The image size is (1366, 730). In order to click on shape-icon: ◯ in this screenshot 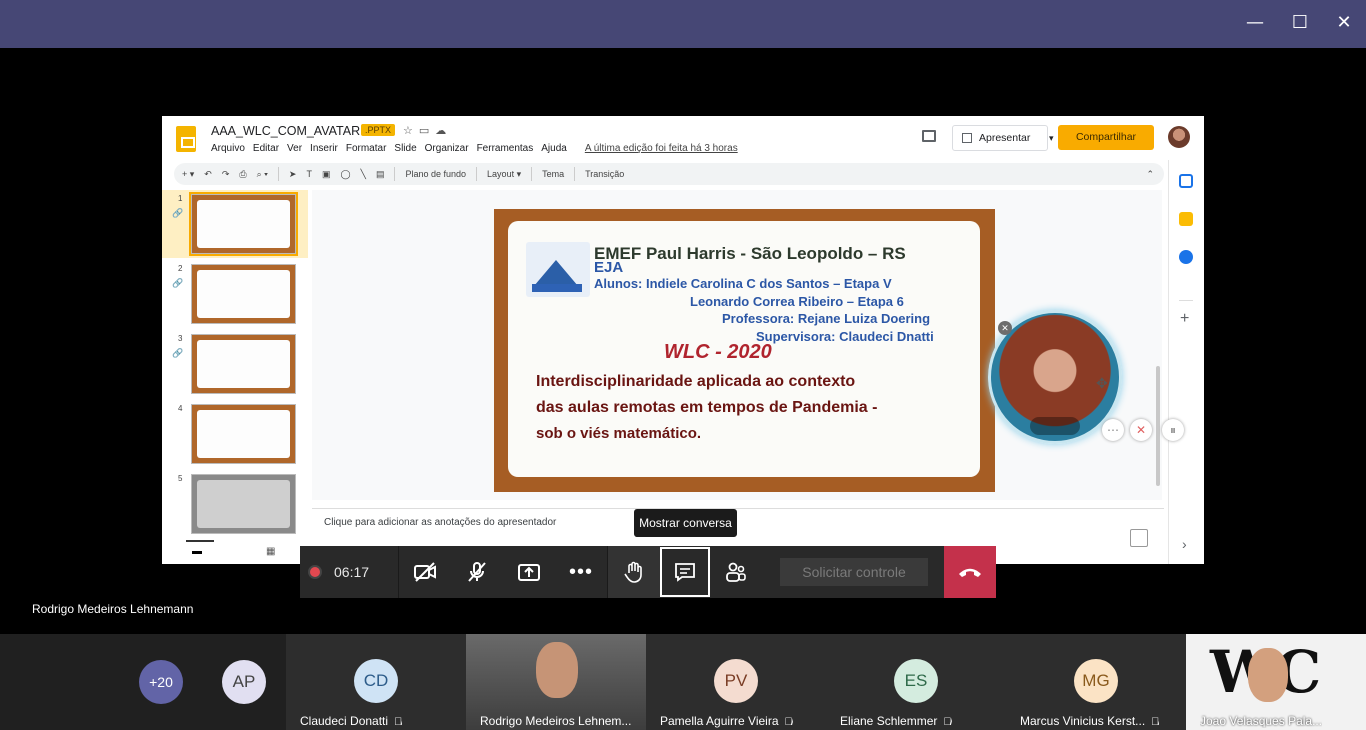, I will do `click(345, 174)`.